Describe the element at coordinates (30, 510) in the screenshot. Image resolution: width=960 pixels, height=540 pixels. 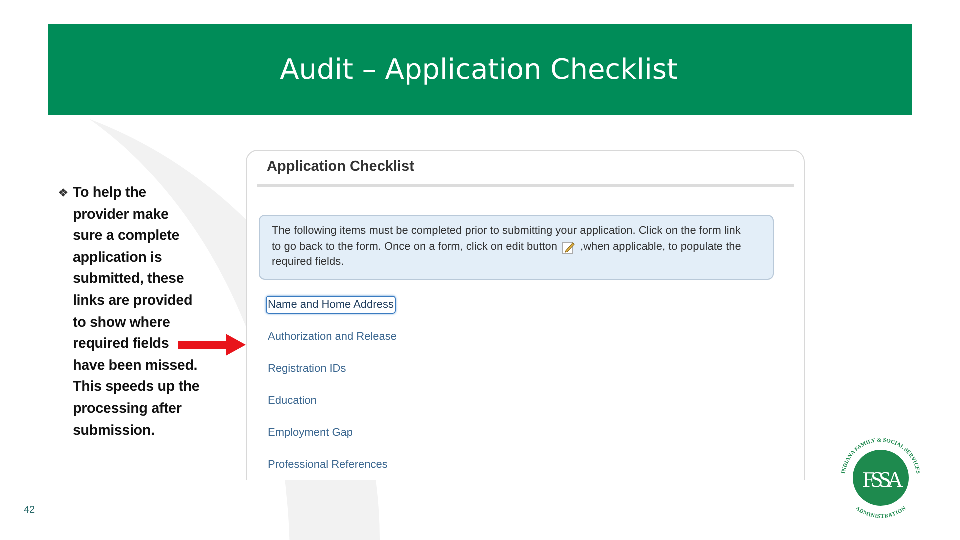
I see `page-number: 42` at that location.